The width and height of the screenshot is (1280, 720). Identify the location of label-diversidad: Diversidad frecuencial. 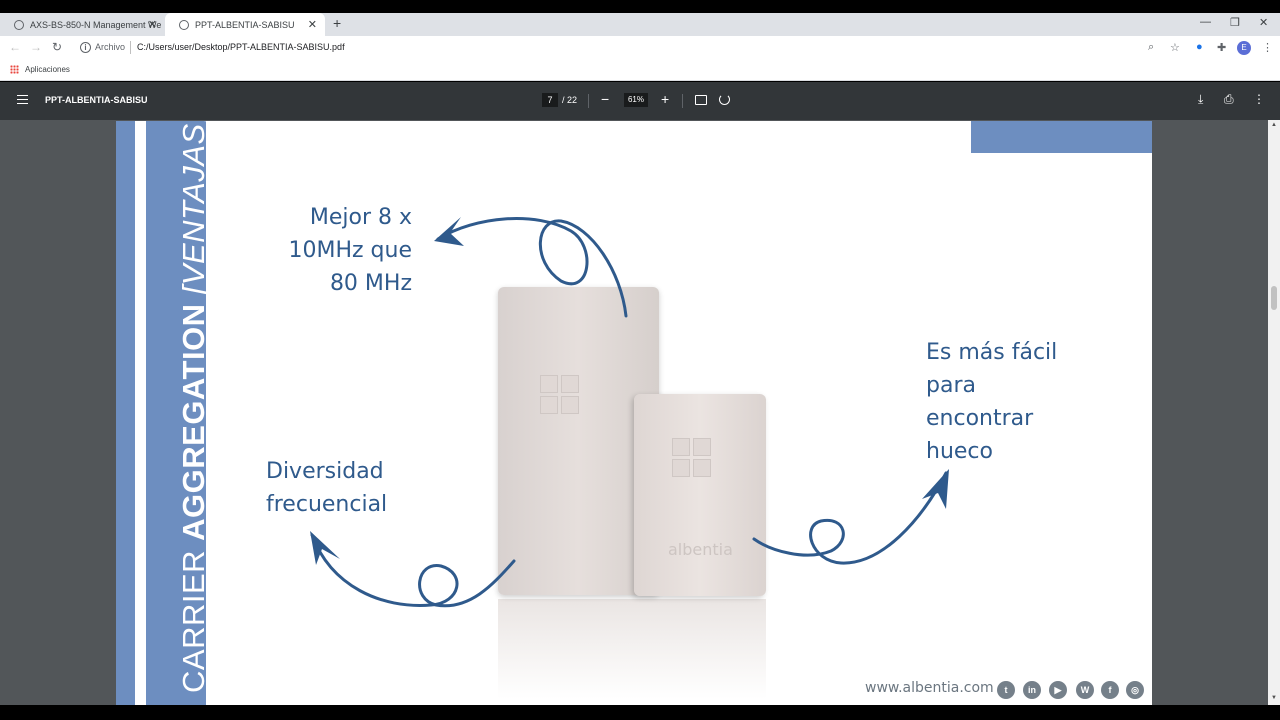
(326, 488).